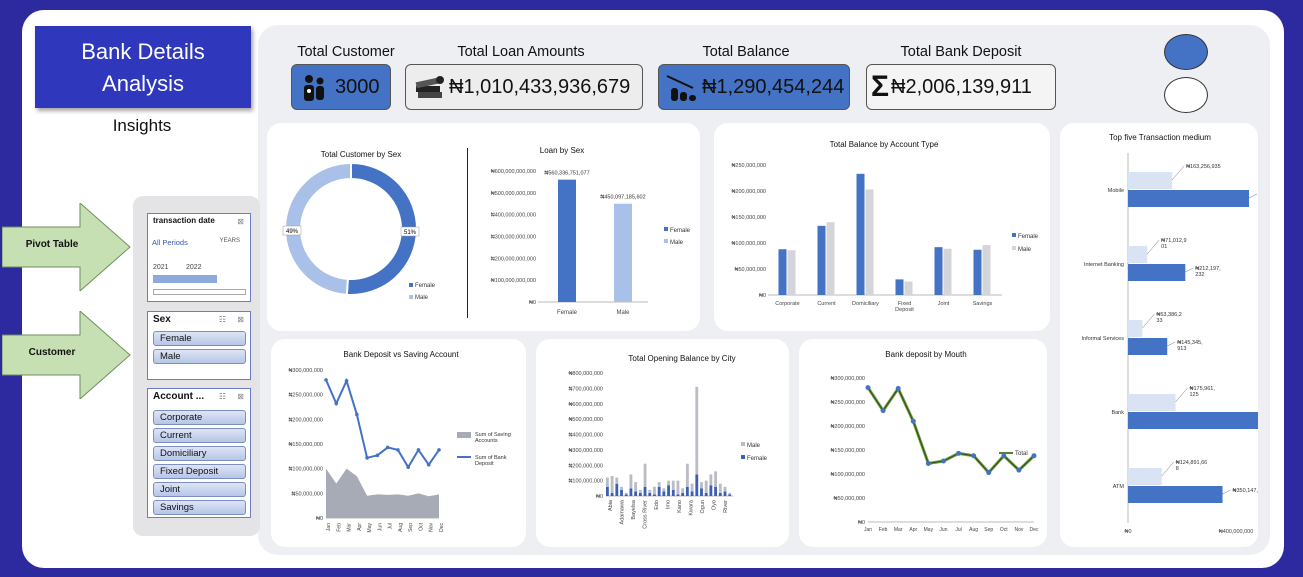 The height and width of the screenshot is (577, 1303). What do you see at coordinates (370, 528) in the screenshot?
I see `x-tick: May` at bounding box center [370, 528].